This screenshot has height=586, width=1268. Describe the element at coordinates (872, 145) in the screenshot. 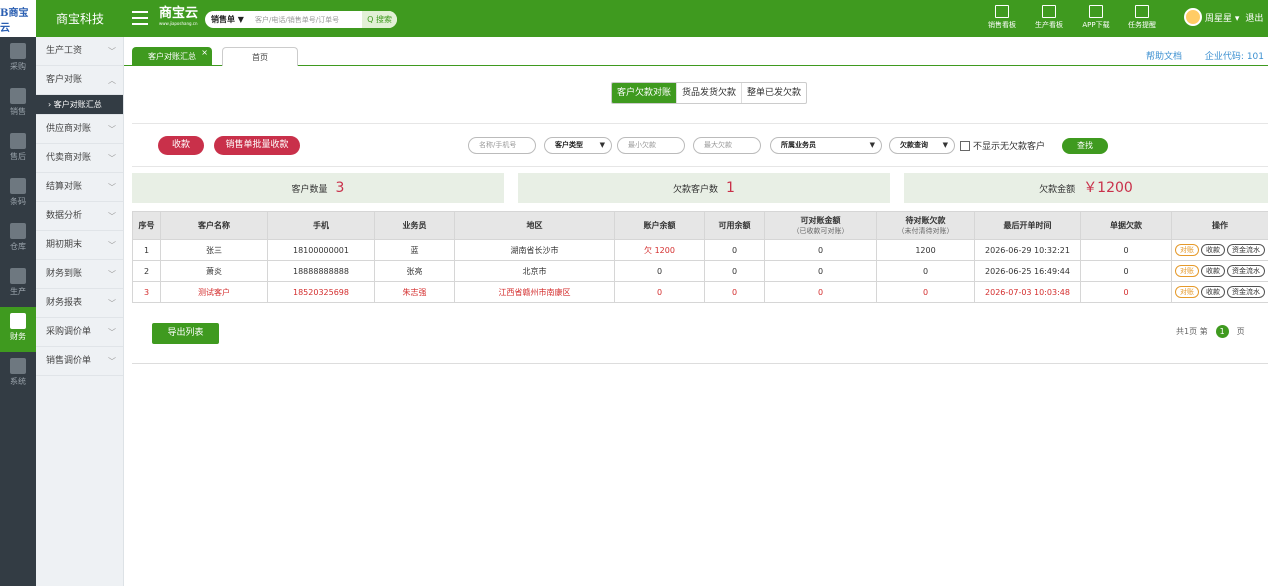

I see `caret-down-icon: ▼` at that location.